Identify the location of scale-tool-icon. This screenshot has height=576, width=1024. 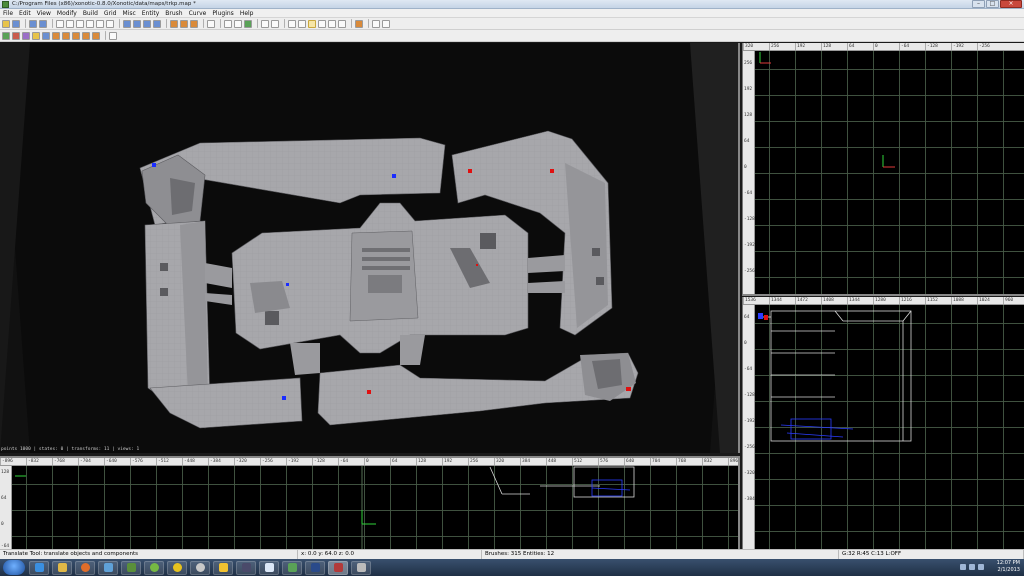
(332, 23).